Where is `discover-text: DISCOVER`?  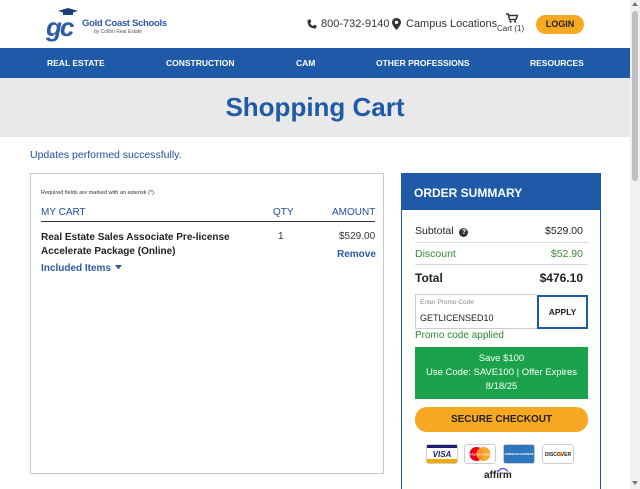 discover-text: DISCOVER is located at coordinates (558, 455).